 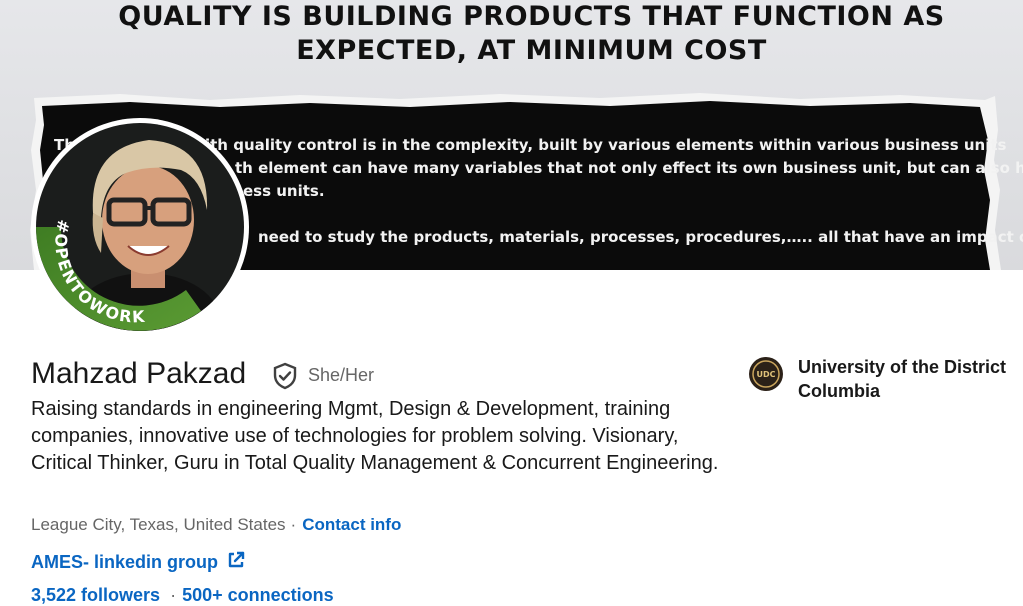 I want to click on connections-link: 500+ connections, so click(x=258, y=595).